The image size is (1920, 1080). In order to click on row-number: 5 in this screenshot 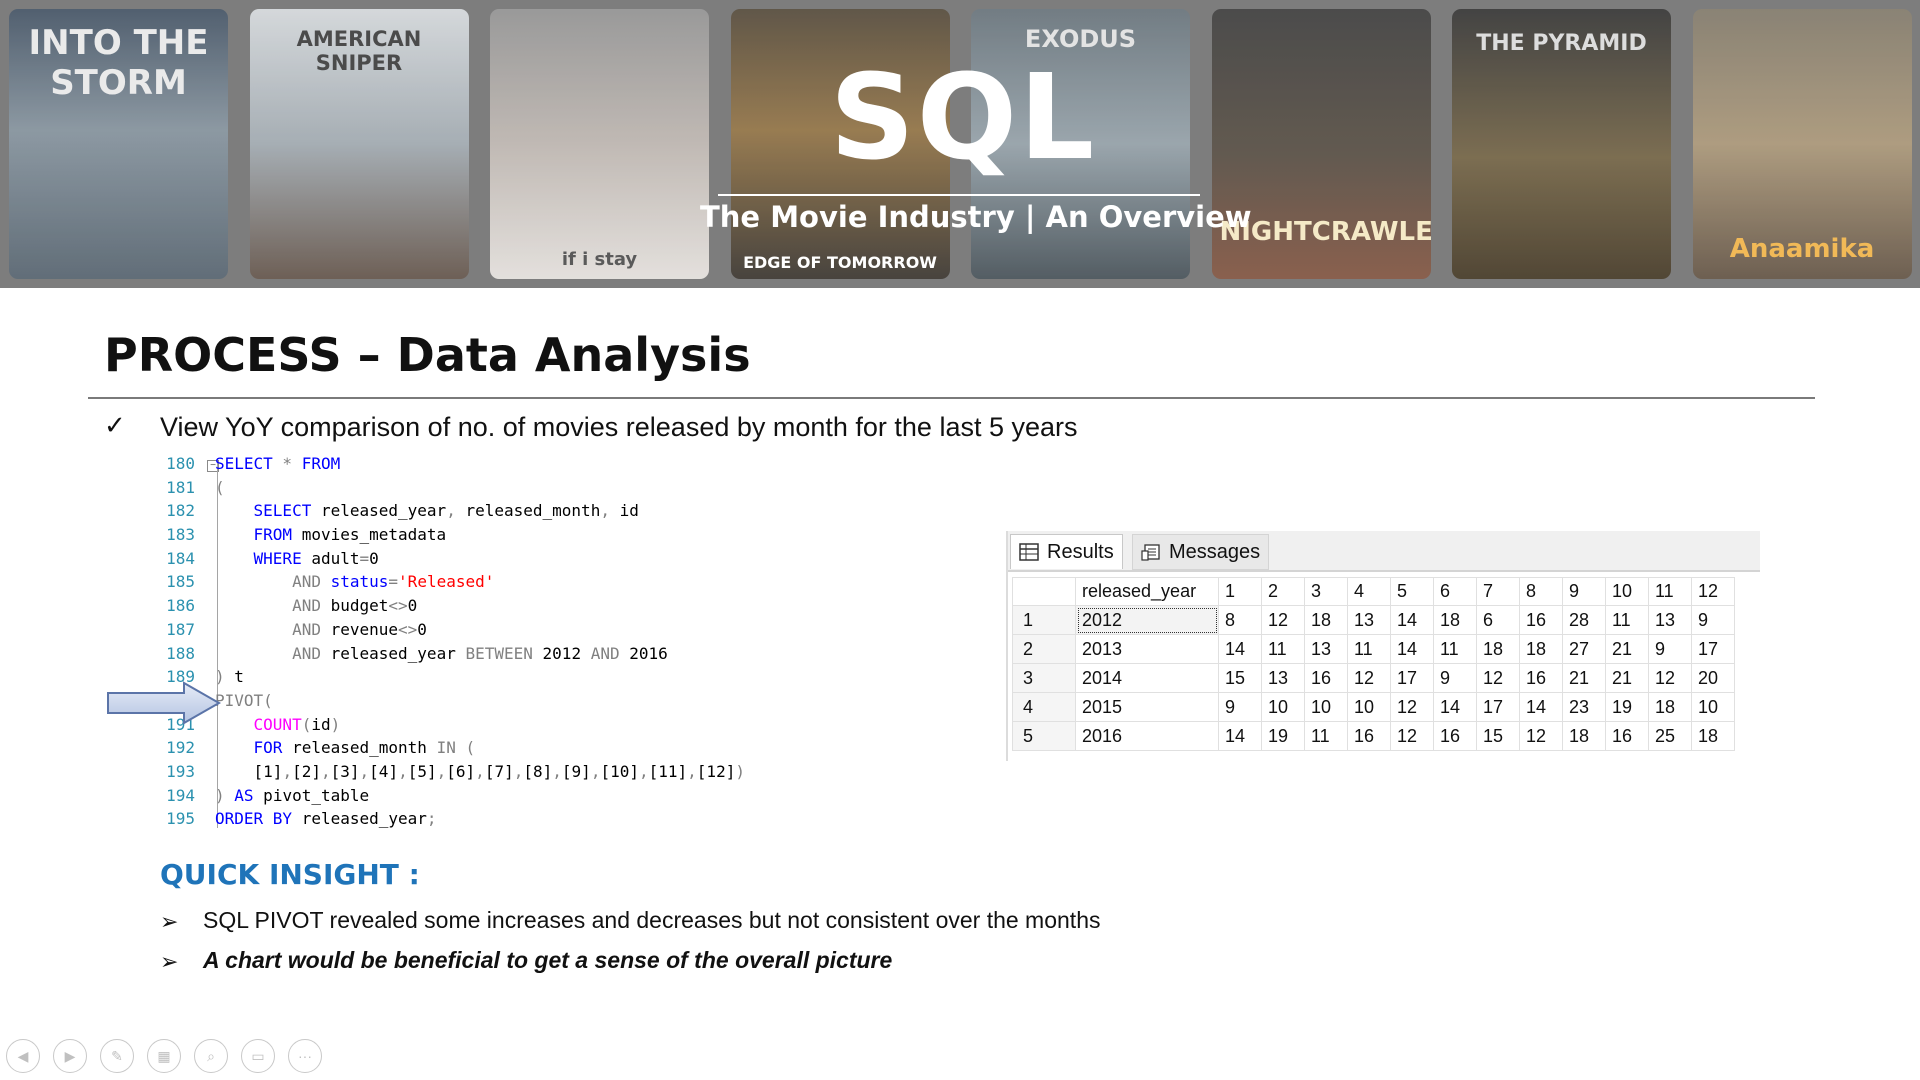, I will do `click(1044, 736)`.